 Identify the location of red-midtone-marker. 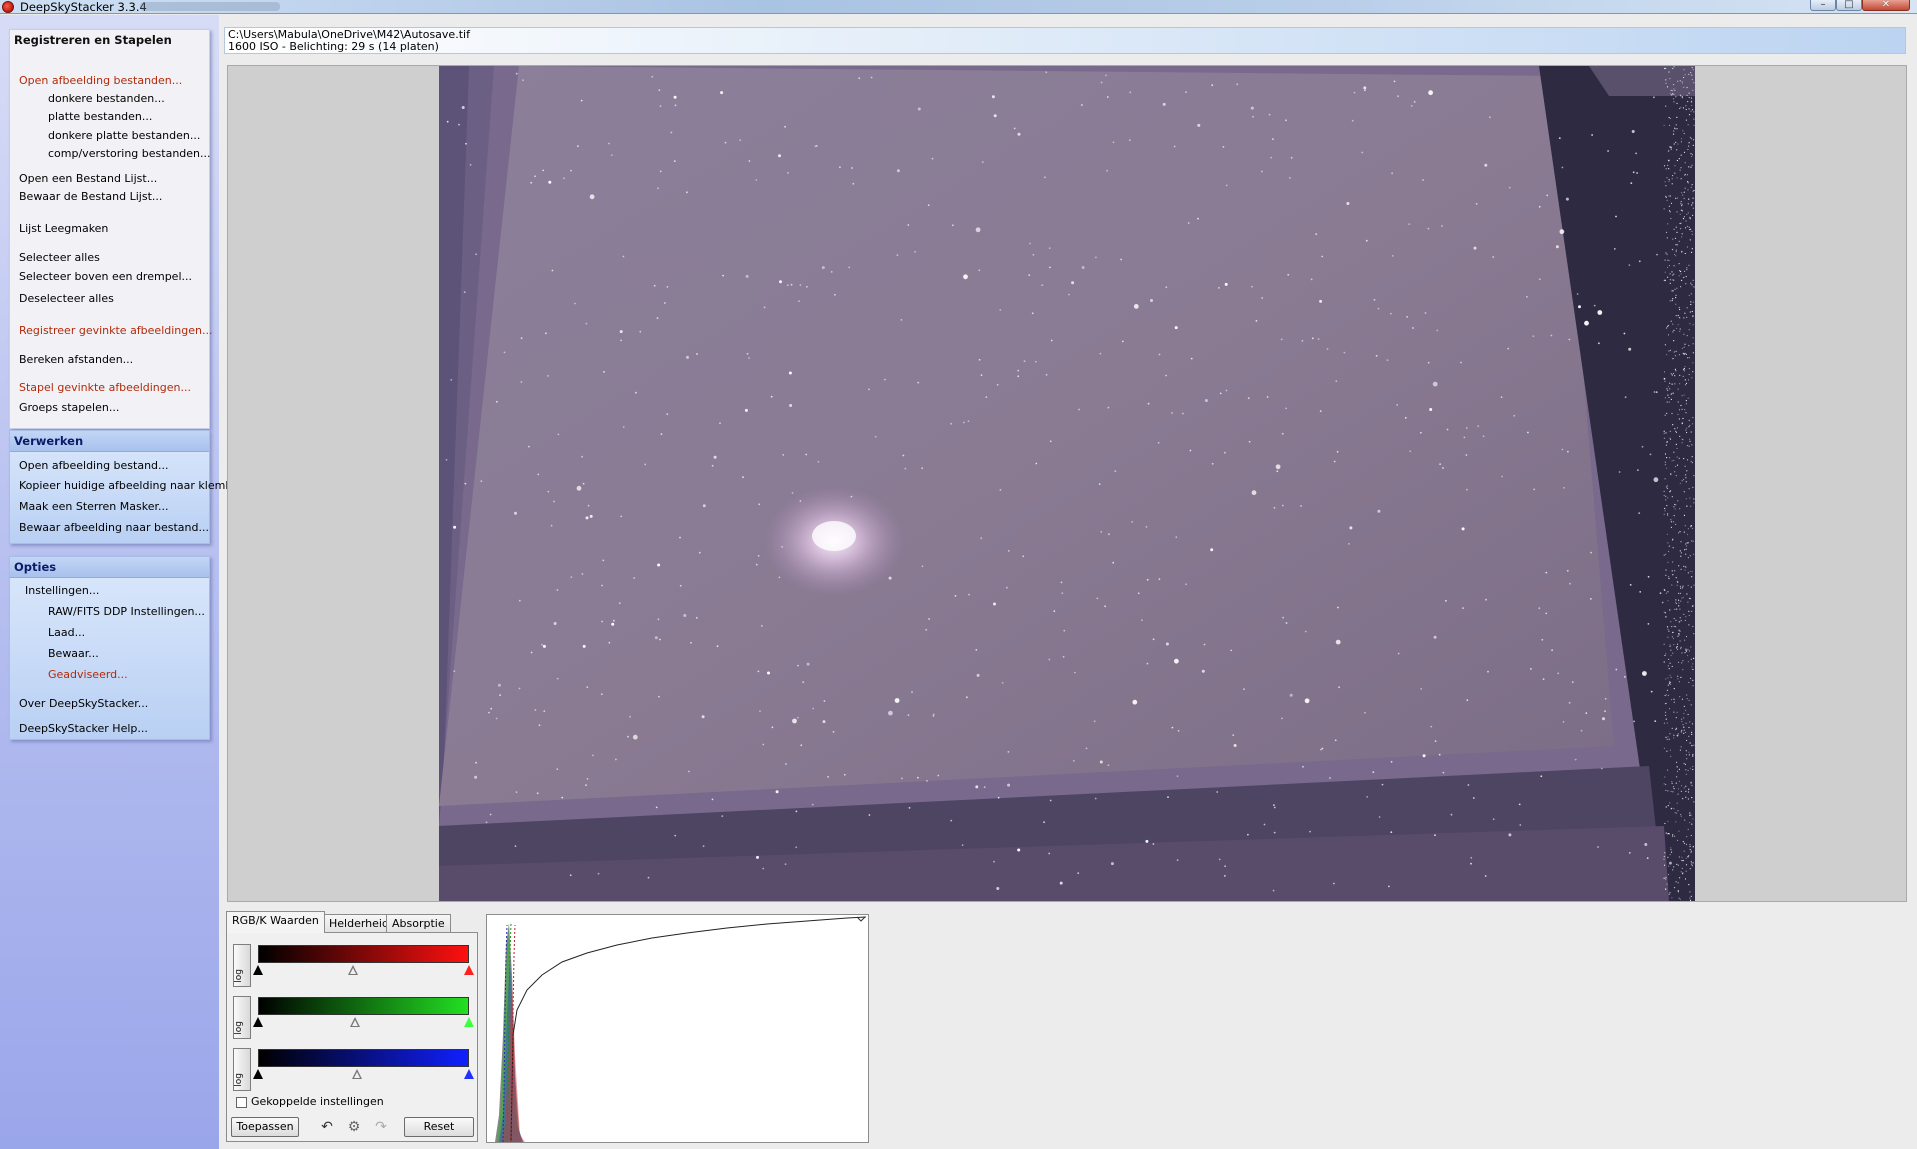
(352, 970).